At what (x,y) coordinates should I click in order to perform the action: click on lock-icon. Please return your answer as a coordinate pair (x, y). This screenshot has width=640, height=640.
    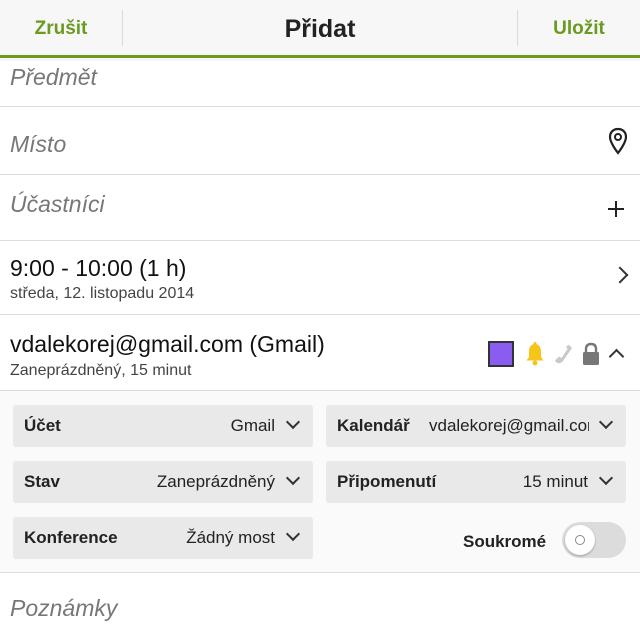
    Looking at the image, I should click on (591, 353).